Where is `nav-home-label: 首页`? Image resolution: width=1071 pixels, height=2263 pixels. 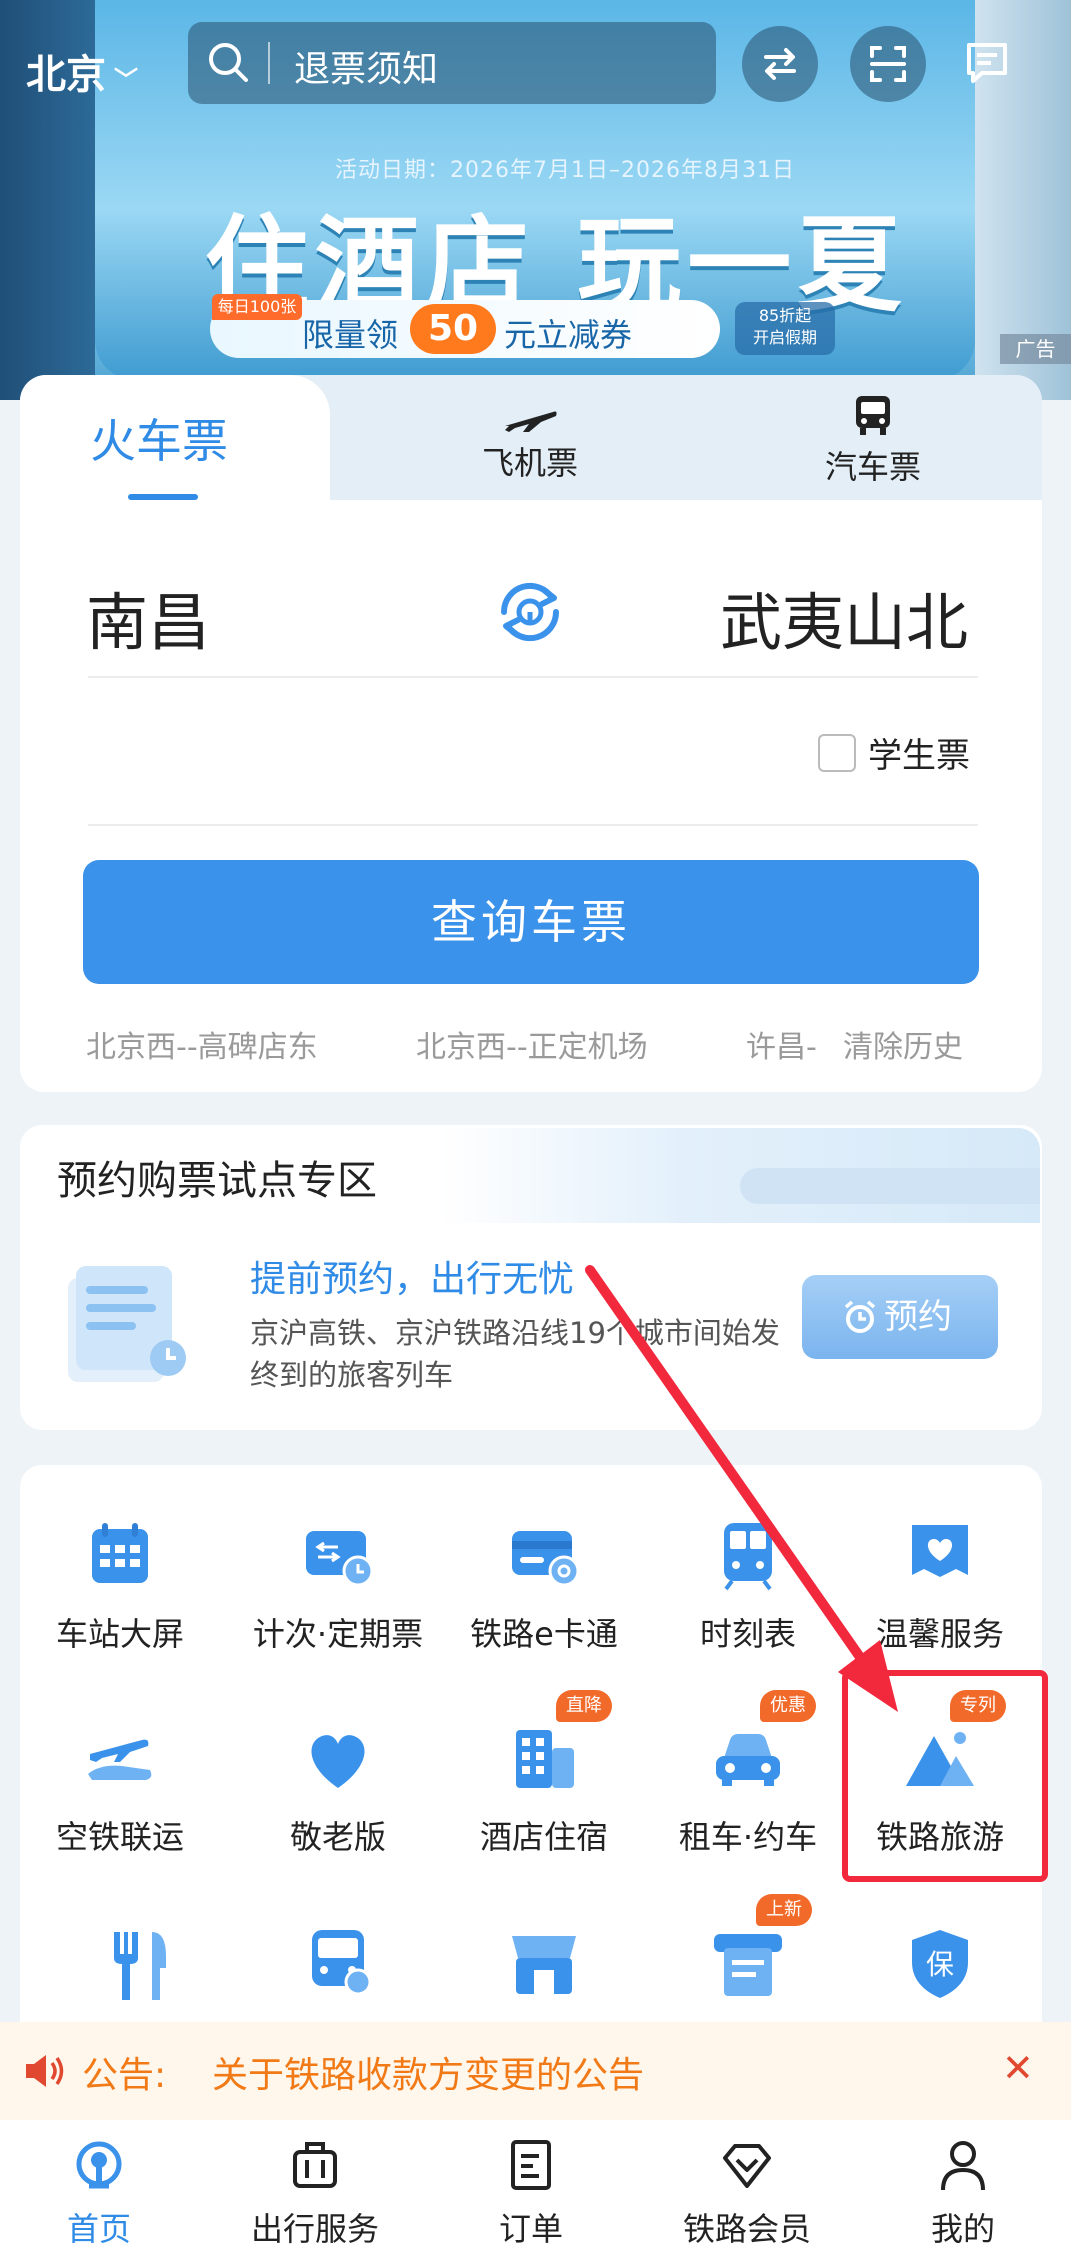 nav-home-label: 首页 is located at coordinates (98, 2229).